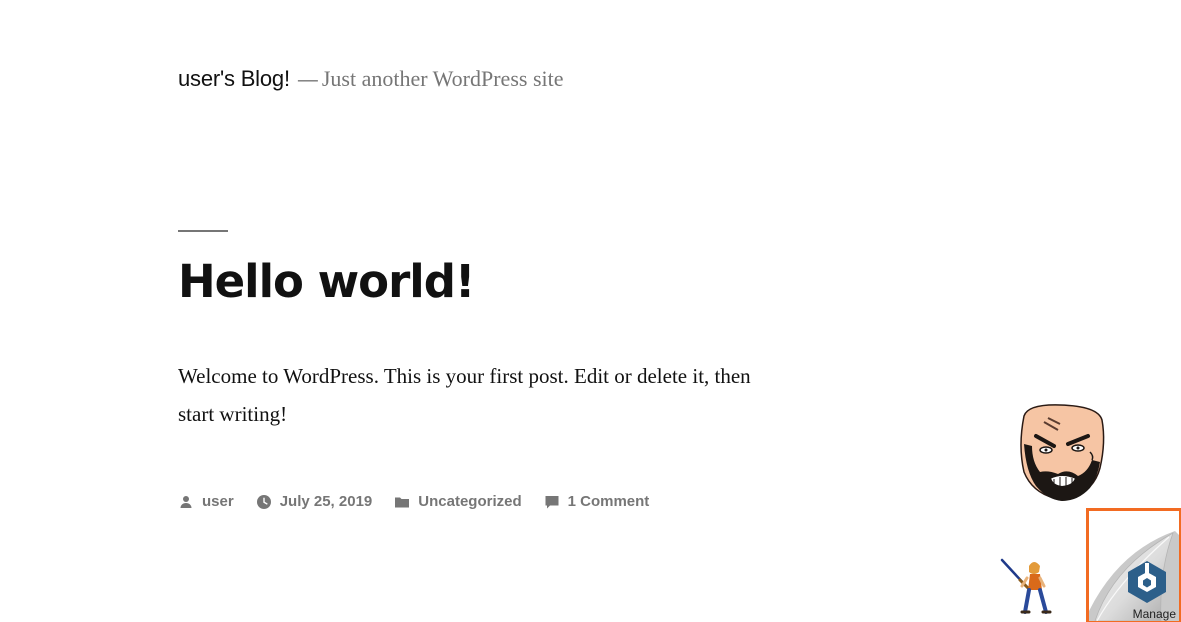 The width and height of the screenshot is (1181, 622). I want to click on meta-date-label: July 25, 2019, so click(326, 501).